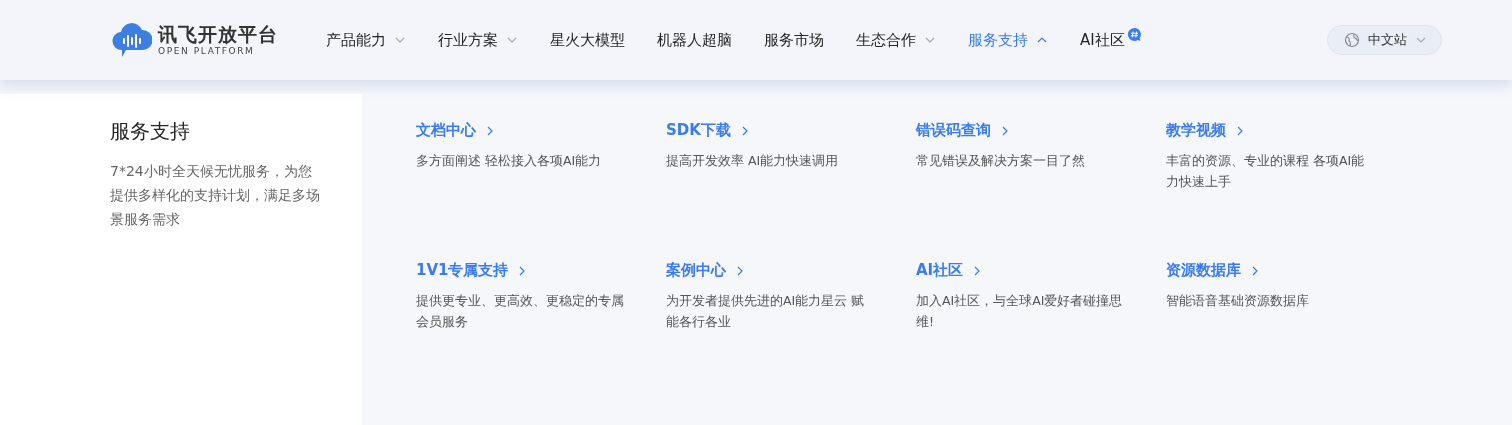  I want to click on service-link: AI社区, so click(950, 270).